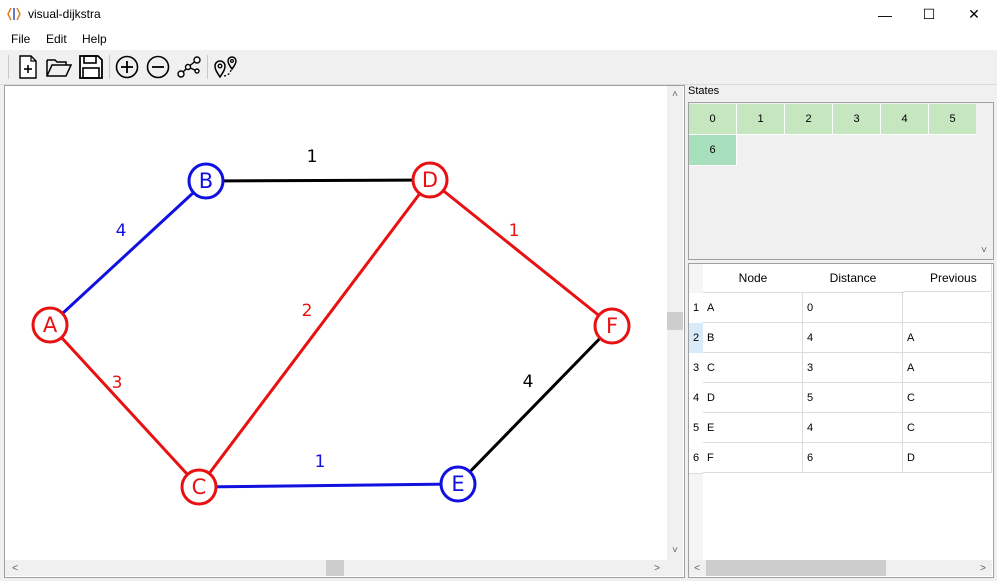 The width and height of the screenshot is (997, 581). Describe the element at coordinates (535, 405) in the screenshot. I see `edge-E-F` at that location.